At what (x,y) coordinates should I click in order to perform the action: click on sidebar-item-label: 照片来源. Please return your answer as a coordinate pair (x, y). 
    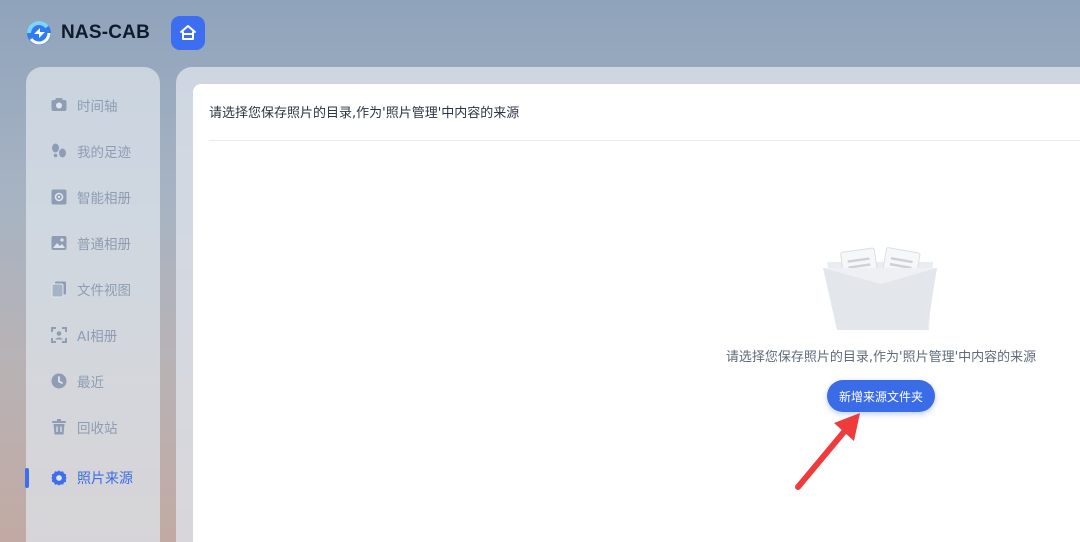
    Looking at the image, I should click on (105, 479).